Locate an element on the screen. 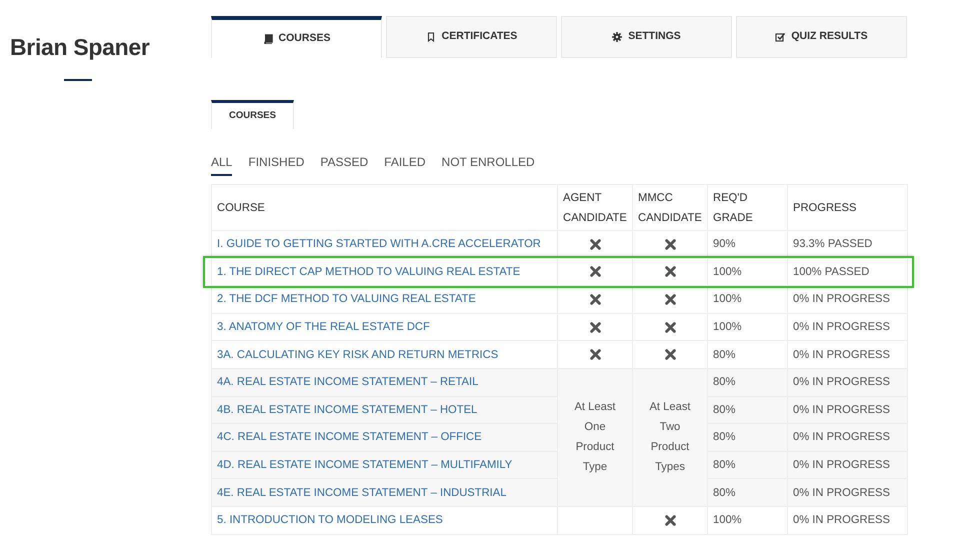 The height and width of the screenshot is (540, 971). filter-tab: FINISHED is located at coordinates (276, 164).